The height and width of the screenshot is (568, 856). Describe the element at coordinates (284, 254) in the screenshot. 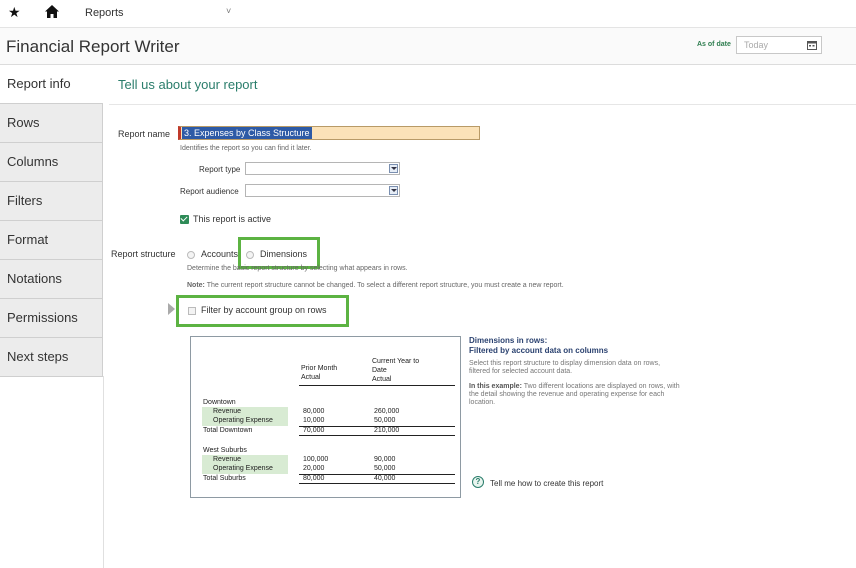

I see `dimensions-radio-label: Dimensions` at that location.